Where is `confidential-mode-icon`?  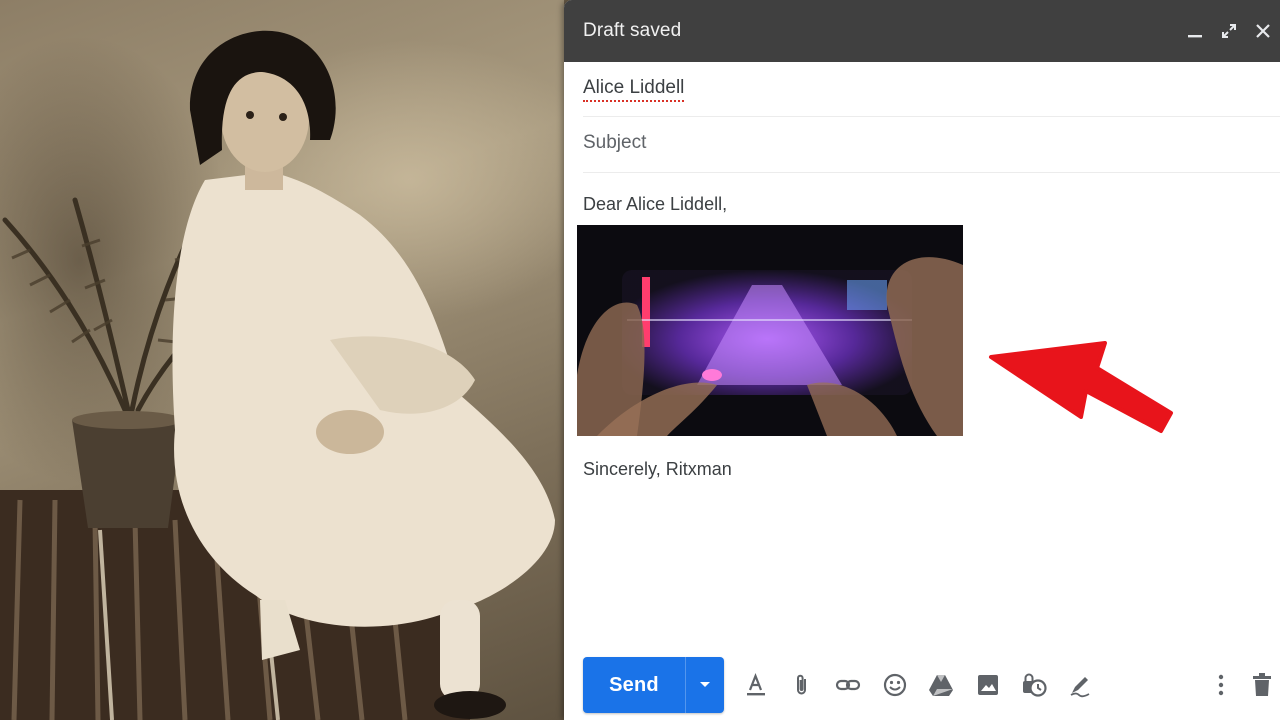 confidential-mode-icon is located at coordinates (1034, 685).